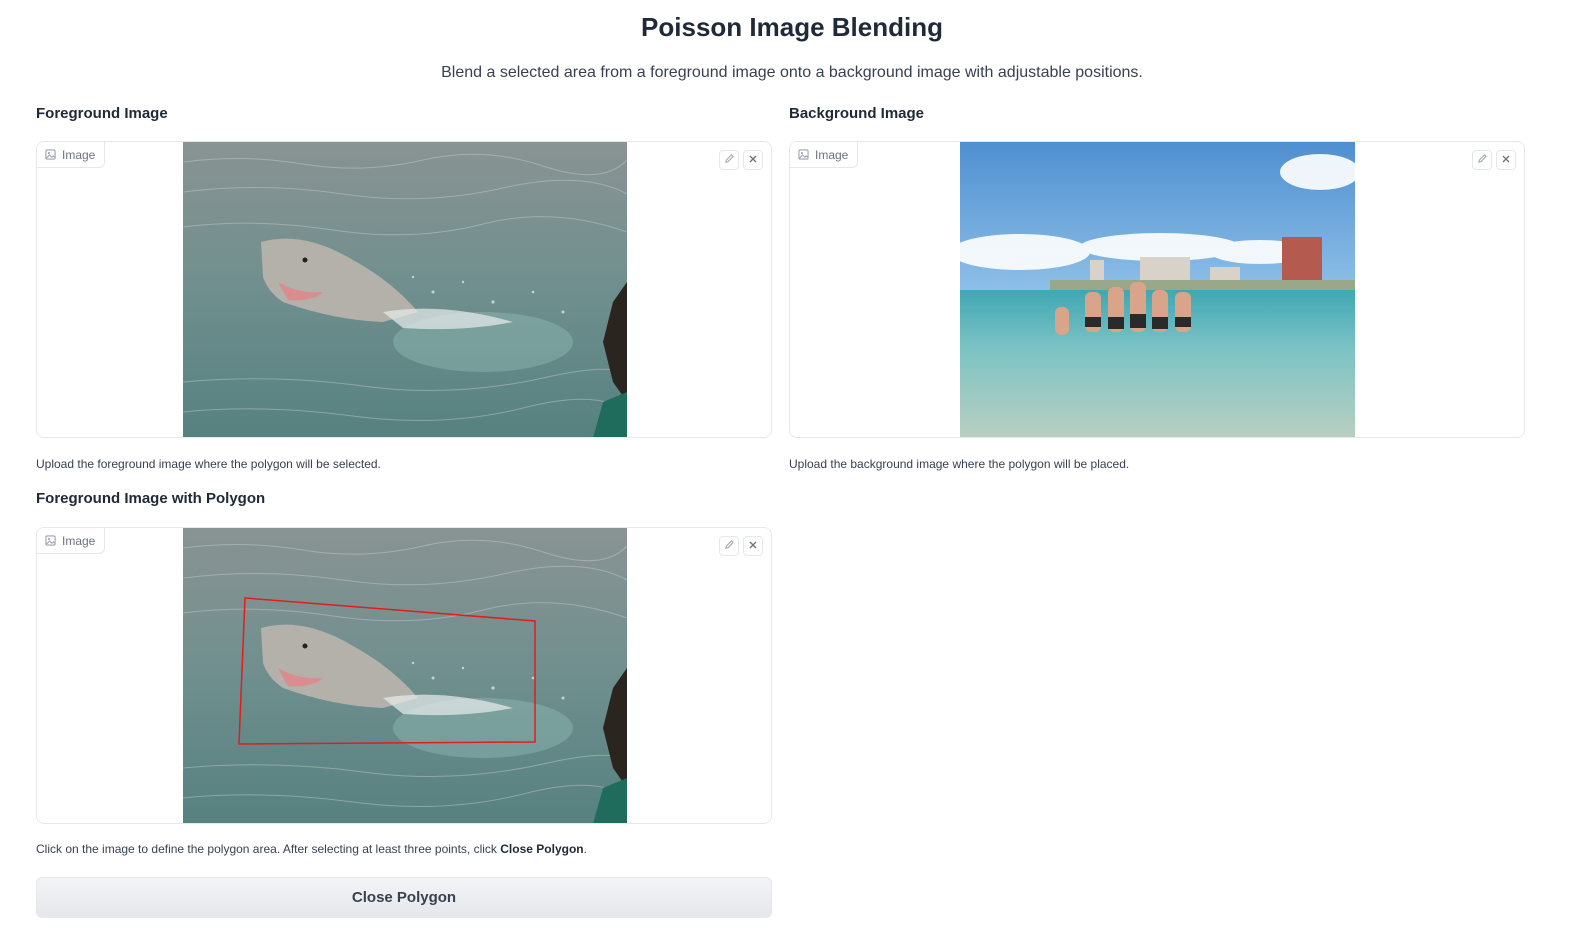 The width and height of the screenshot is (1584, 939). I want to click on foreground-photo, so click(405, 289).